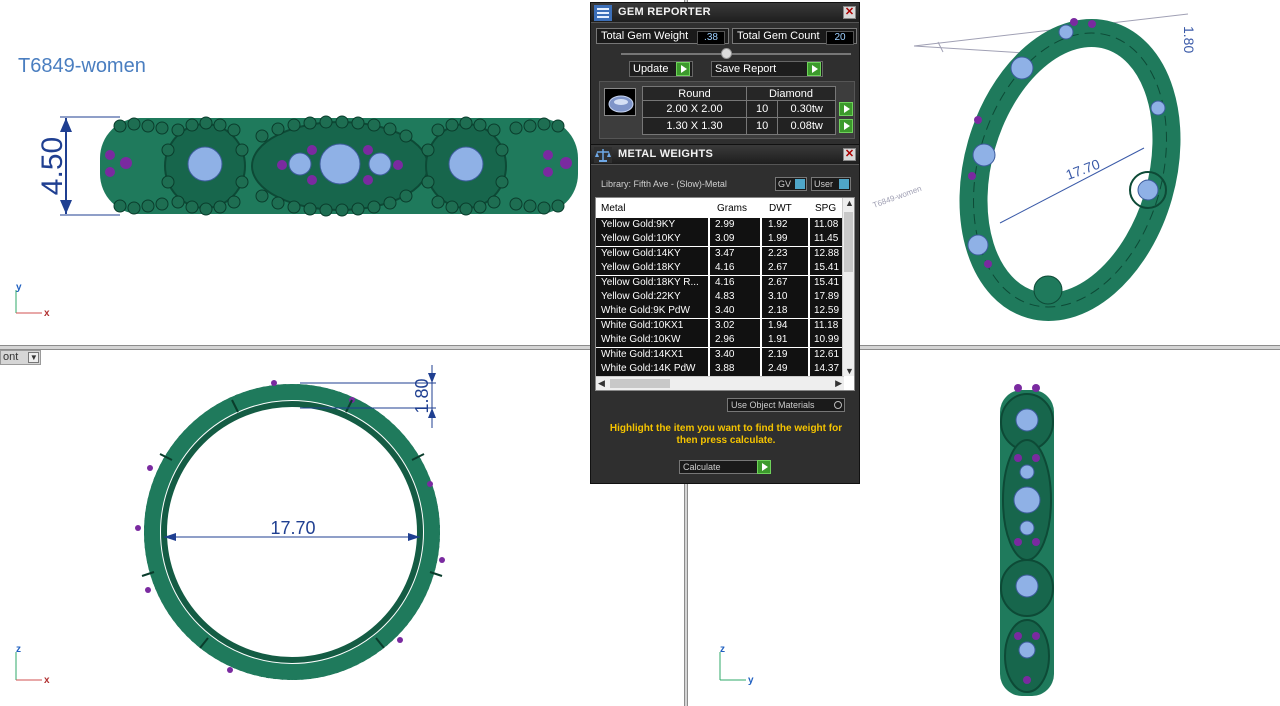 The height and width of the screenshot is (706, 1280). What do you see at coordinates (726, 53) in the screenshot?
I see `size-slider-handle` at bounding box center [726, 53].